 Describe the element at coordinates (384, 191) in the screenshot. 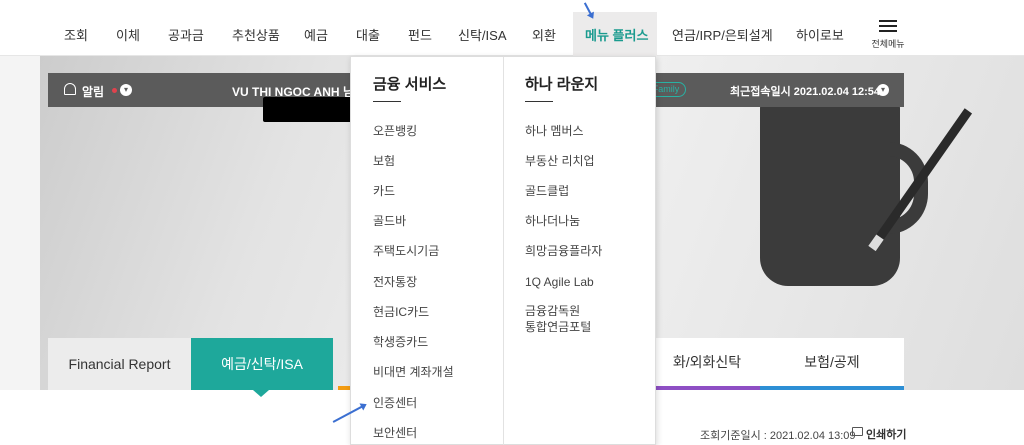

I see `menu-item-card: 카드` at that location.